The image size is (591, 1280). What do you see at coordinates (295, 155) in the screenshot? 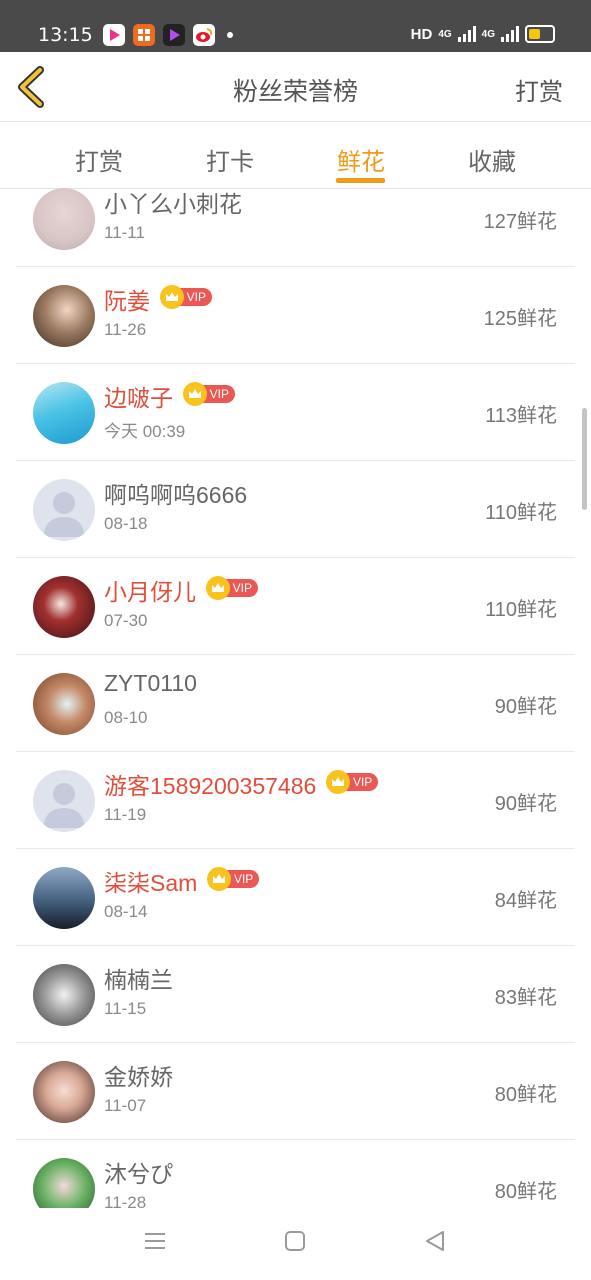
I see `tab-bar: 打赏 打卡 鲜花 收藏` at bounding box center [295, 155].